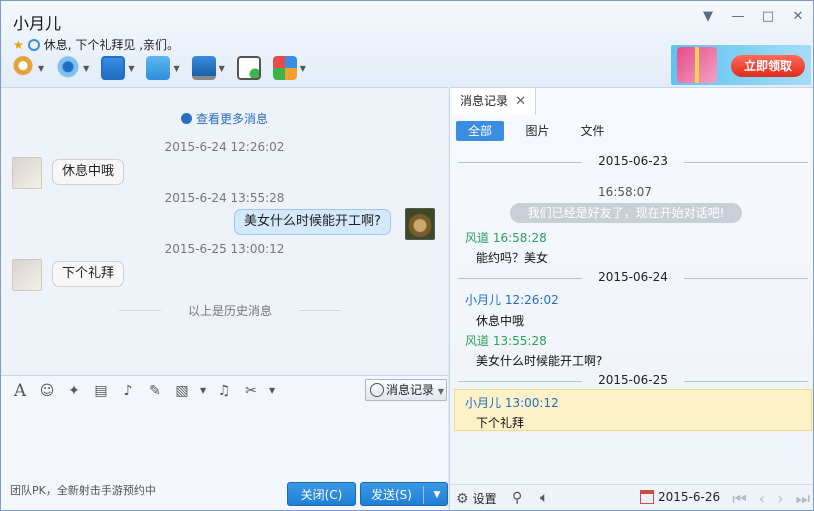 The image size is (814, 511). I want to click on screen-share-button: ▼, so click(208, 68).